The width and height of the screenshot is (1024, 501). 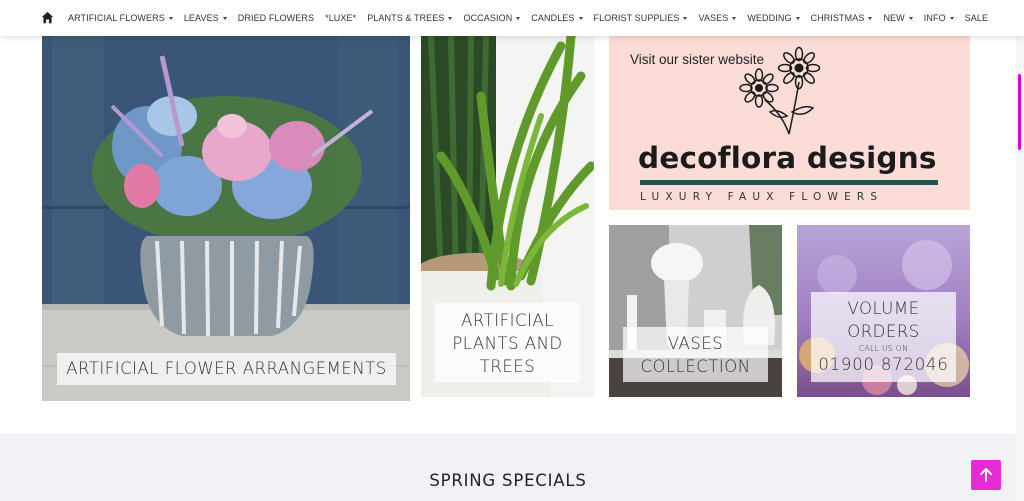 What do you see at coordinates (762, 197) in the screenshot?
I see `sister-brand-tagline: LUXURY FAUX FLOWERS` at bounding box center [762, 197].